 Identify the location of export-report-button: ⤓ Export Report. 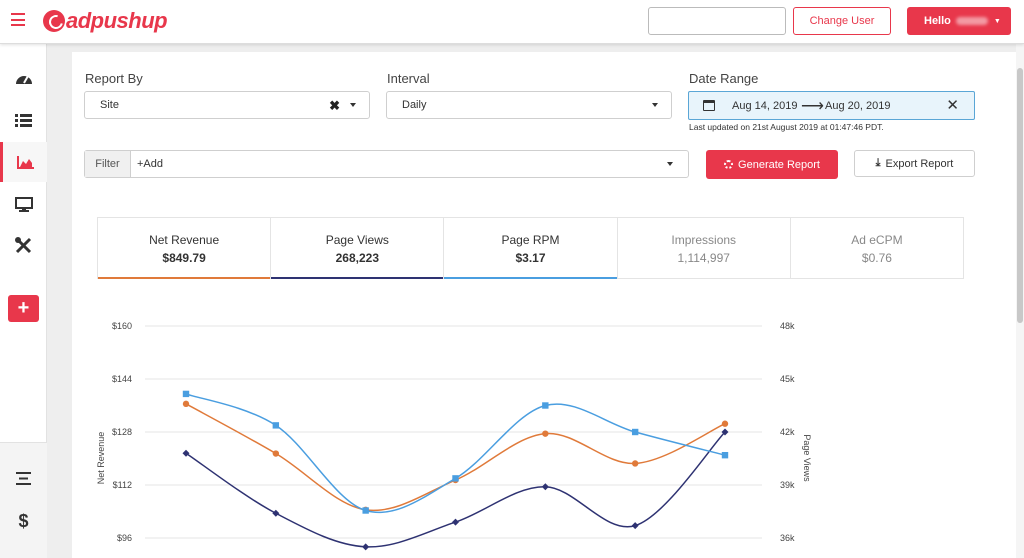
(914, 163).